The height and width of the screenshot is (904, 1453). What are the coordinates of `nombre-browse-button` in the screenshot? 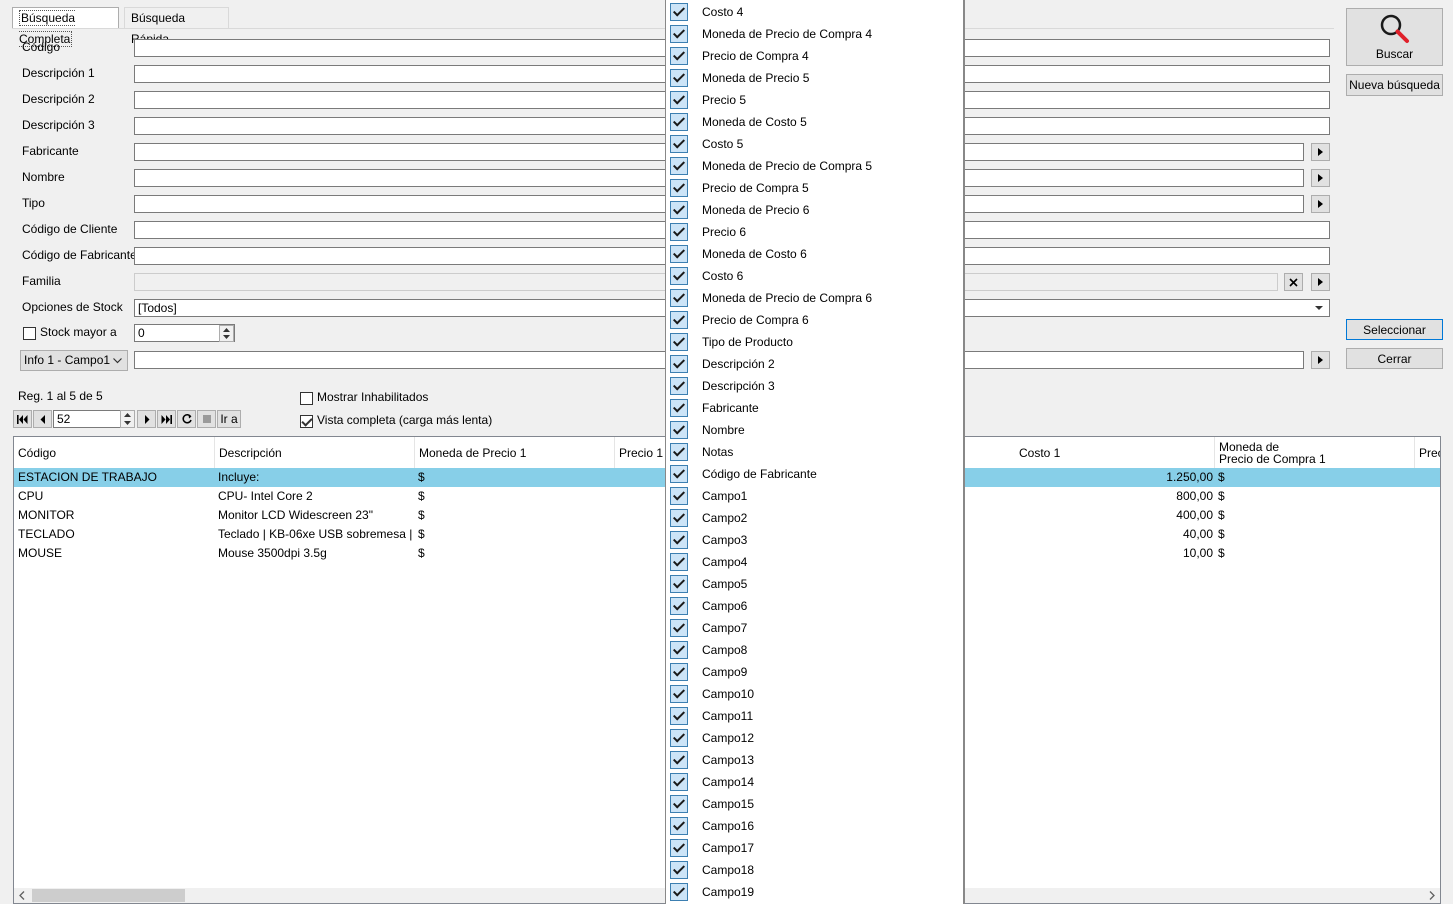 It's located at (1320, 178).